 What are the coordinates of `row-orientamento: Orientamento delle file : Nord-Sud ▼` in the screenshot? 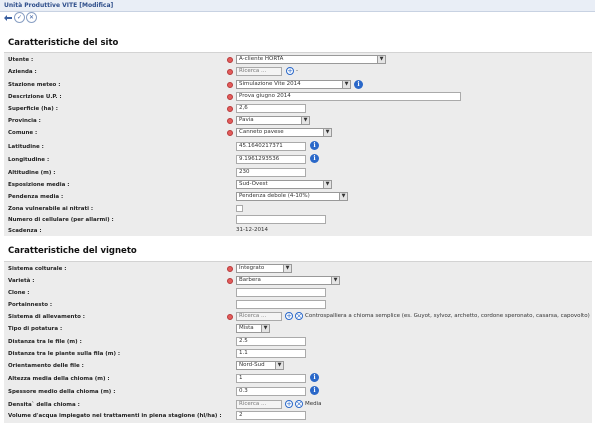 It's located at (298, 366).